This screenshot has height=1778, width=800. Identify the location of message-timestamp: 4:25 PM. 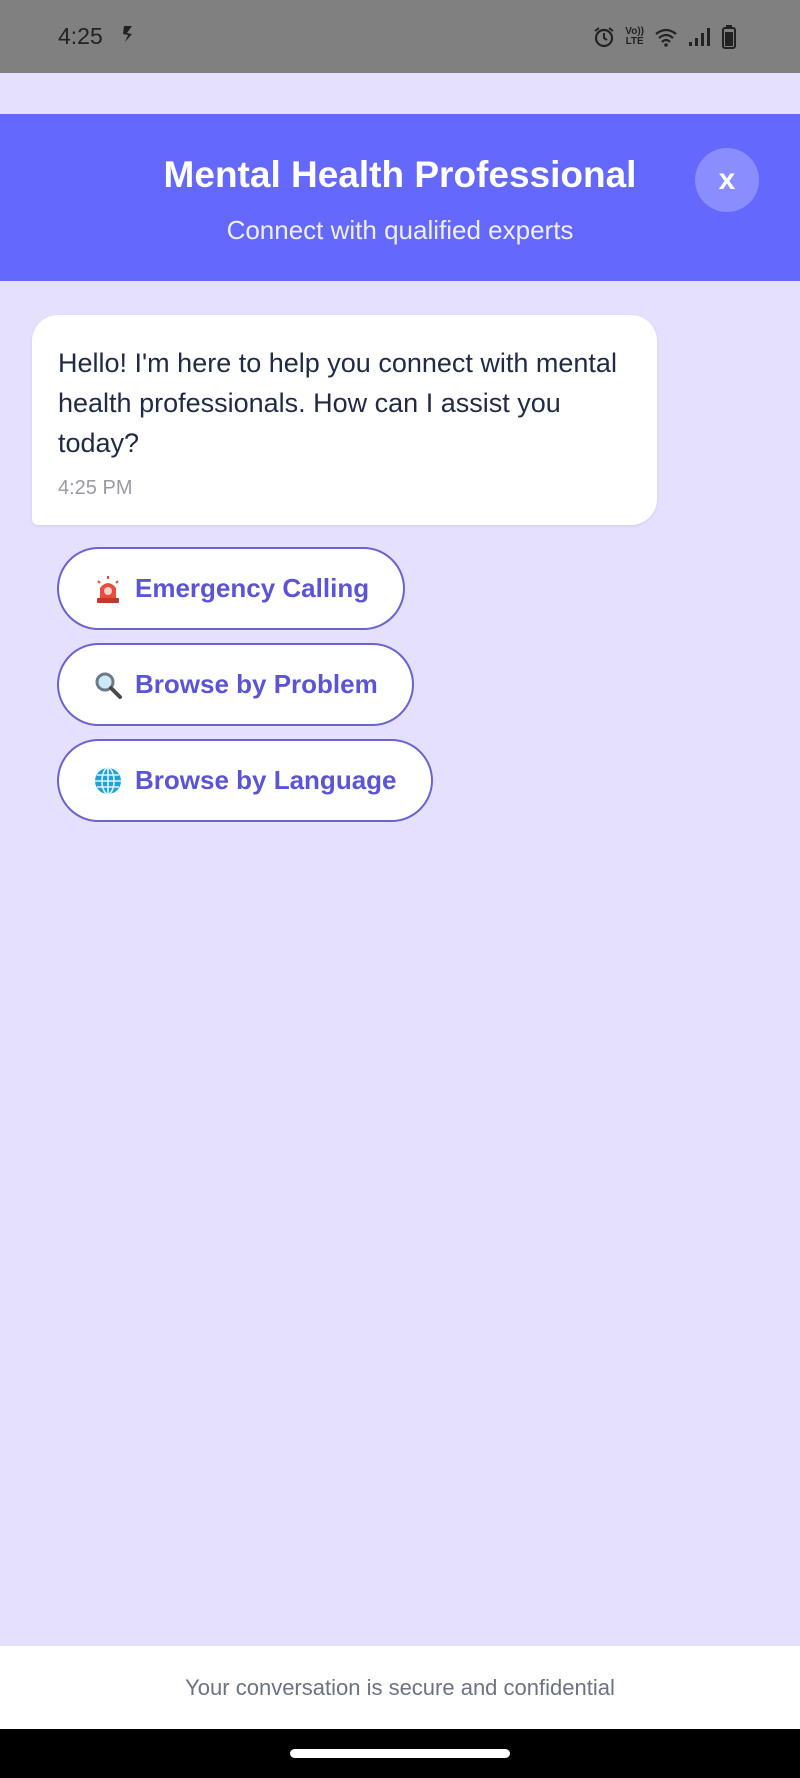
(95, 488).